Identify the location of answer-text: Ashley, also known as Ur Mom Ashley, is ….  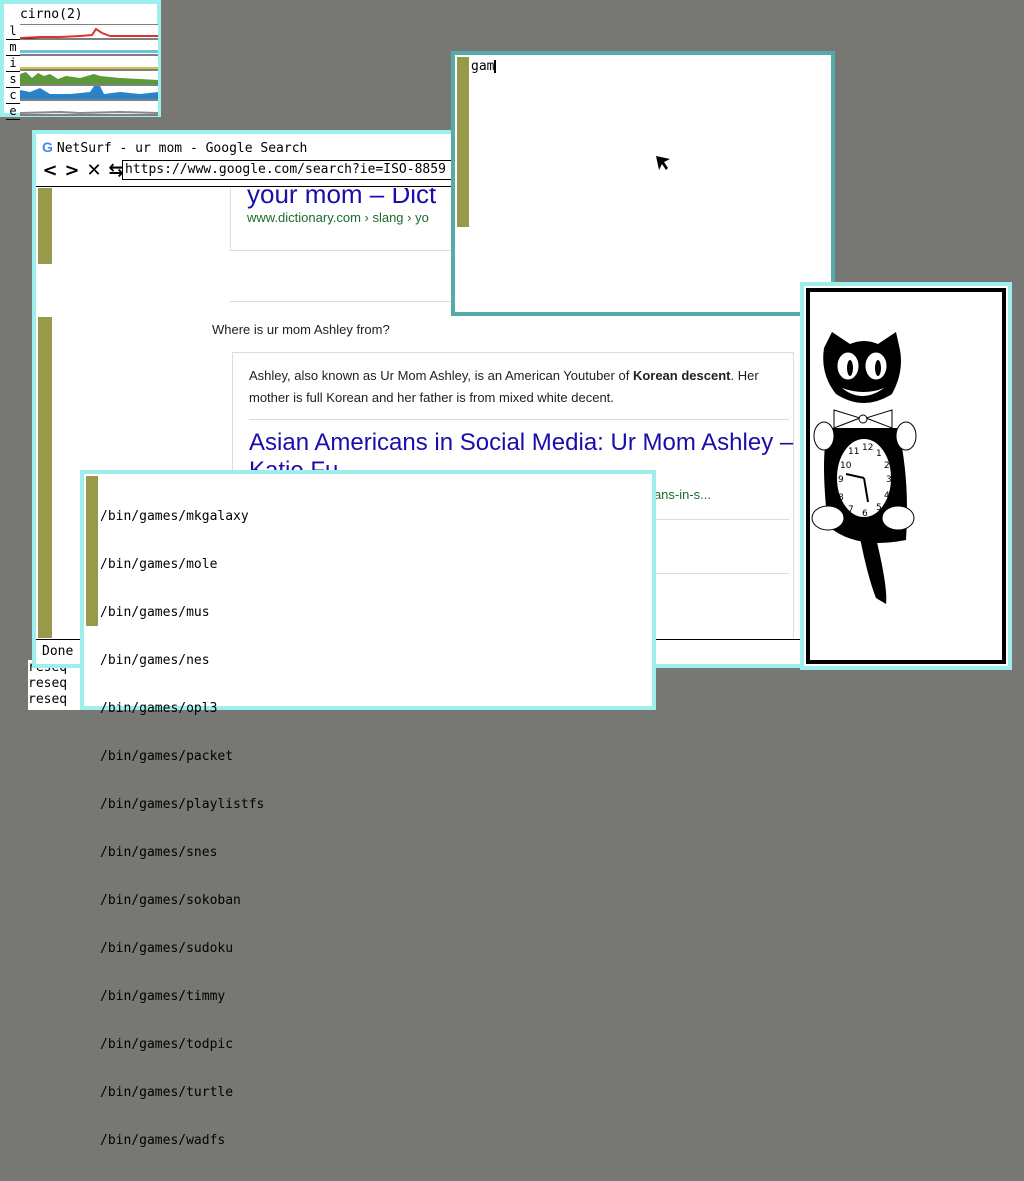
(524, 387).